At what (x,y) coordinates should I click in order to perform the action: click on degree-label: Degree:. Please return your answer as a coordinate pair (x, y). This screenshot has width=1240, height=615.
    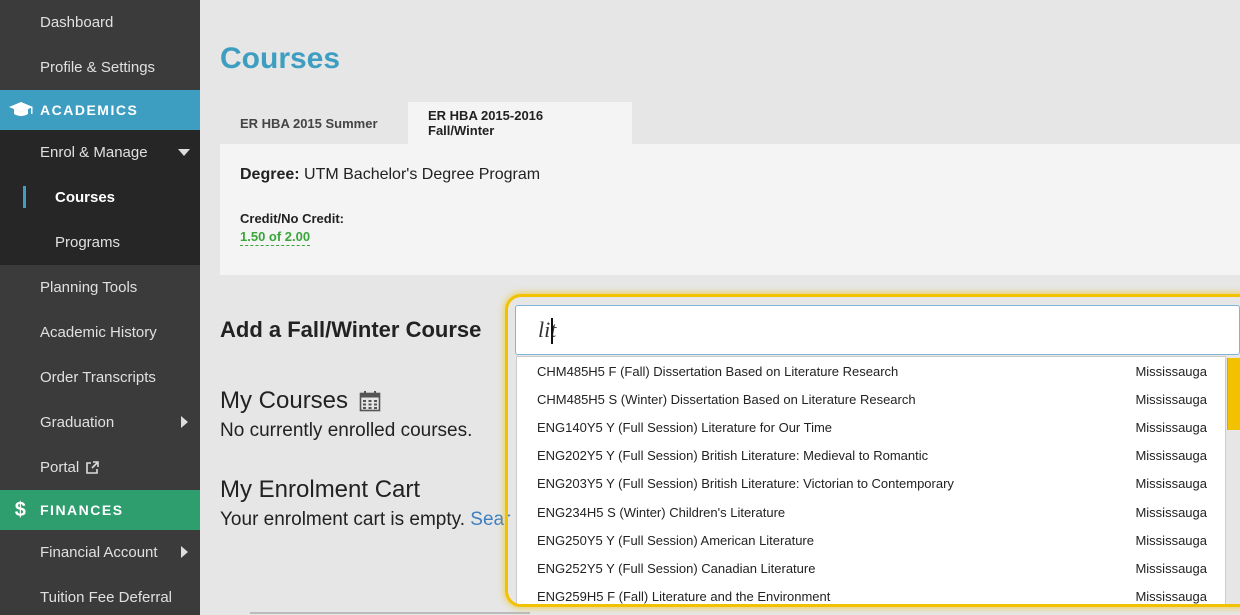
    Looking at the image, I should click on (270, 174).